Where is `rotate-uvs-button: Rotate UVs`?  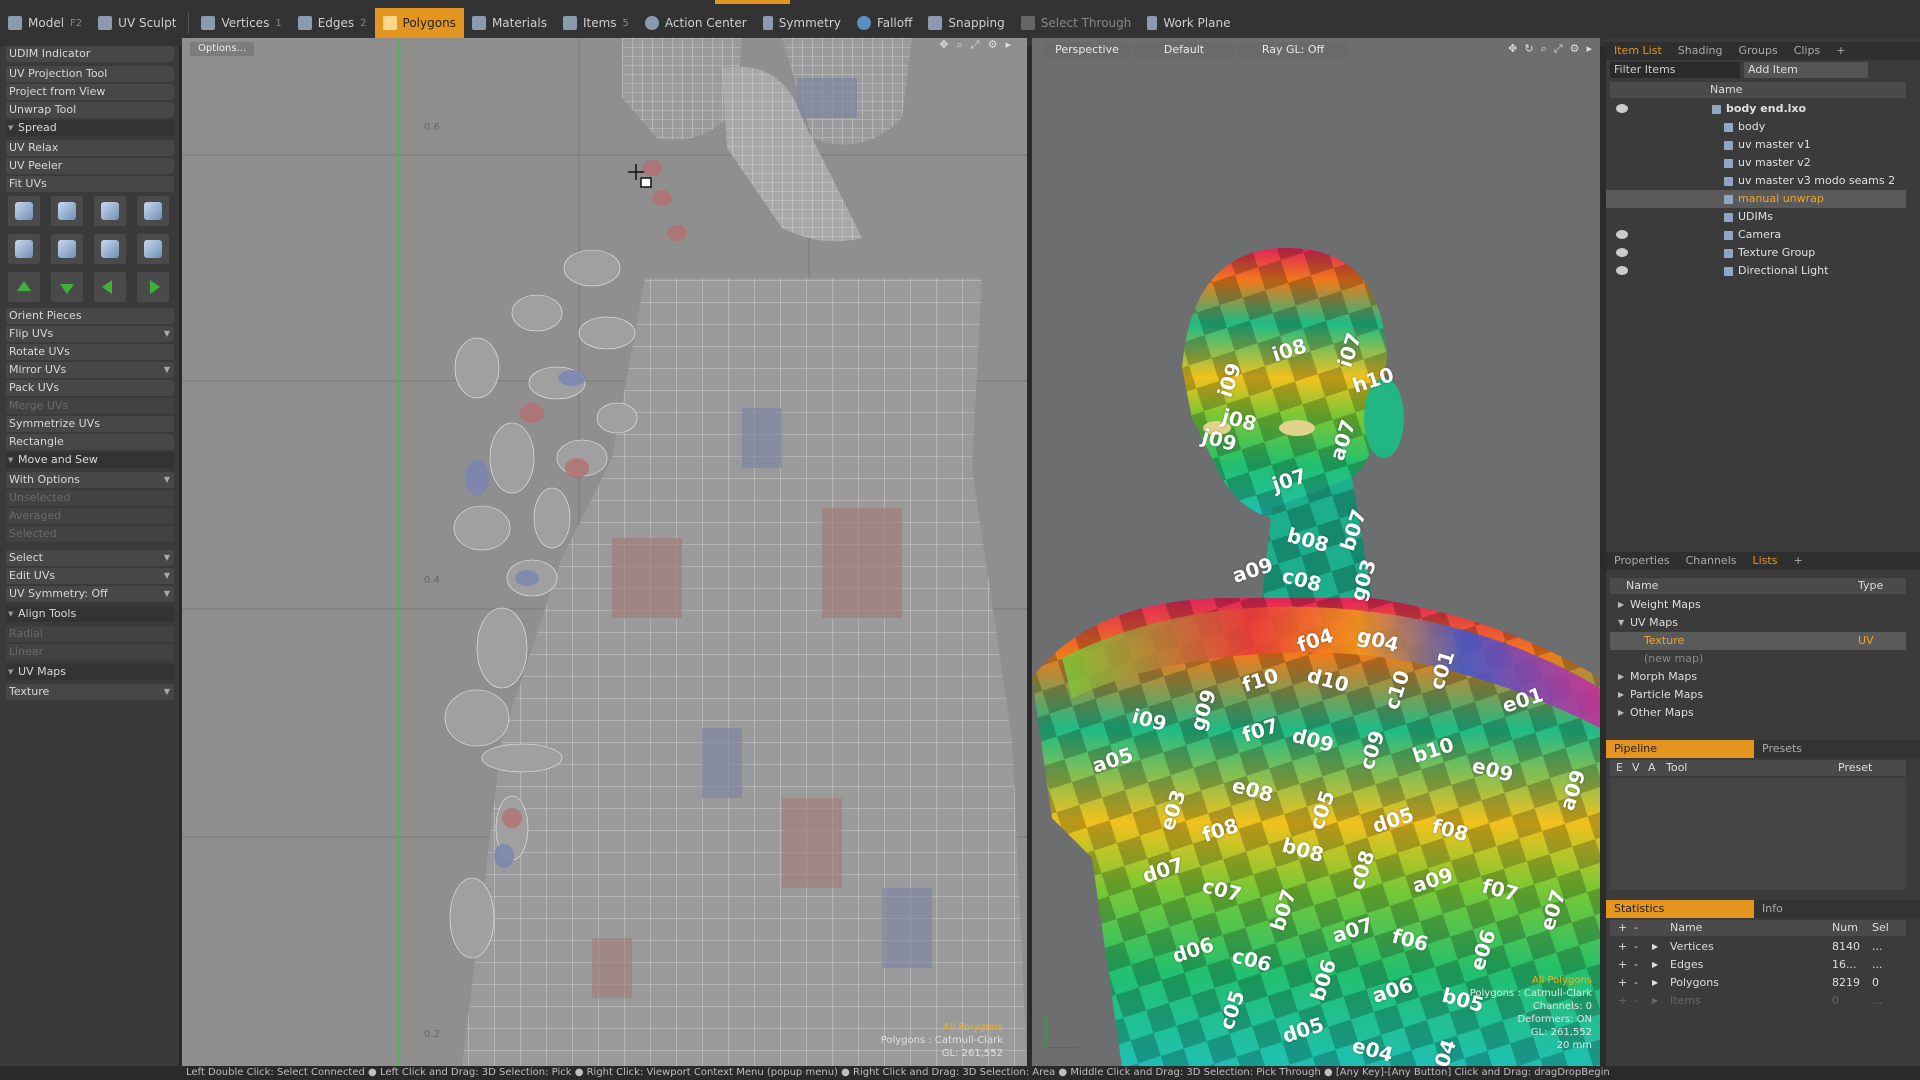
rotate-uvs-button: Rotate UVs is located at coordinates (90, 352).